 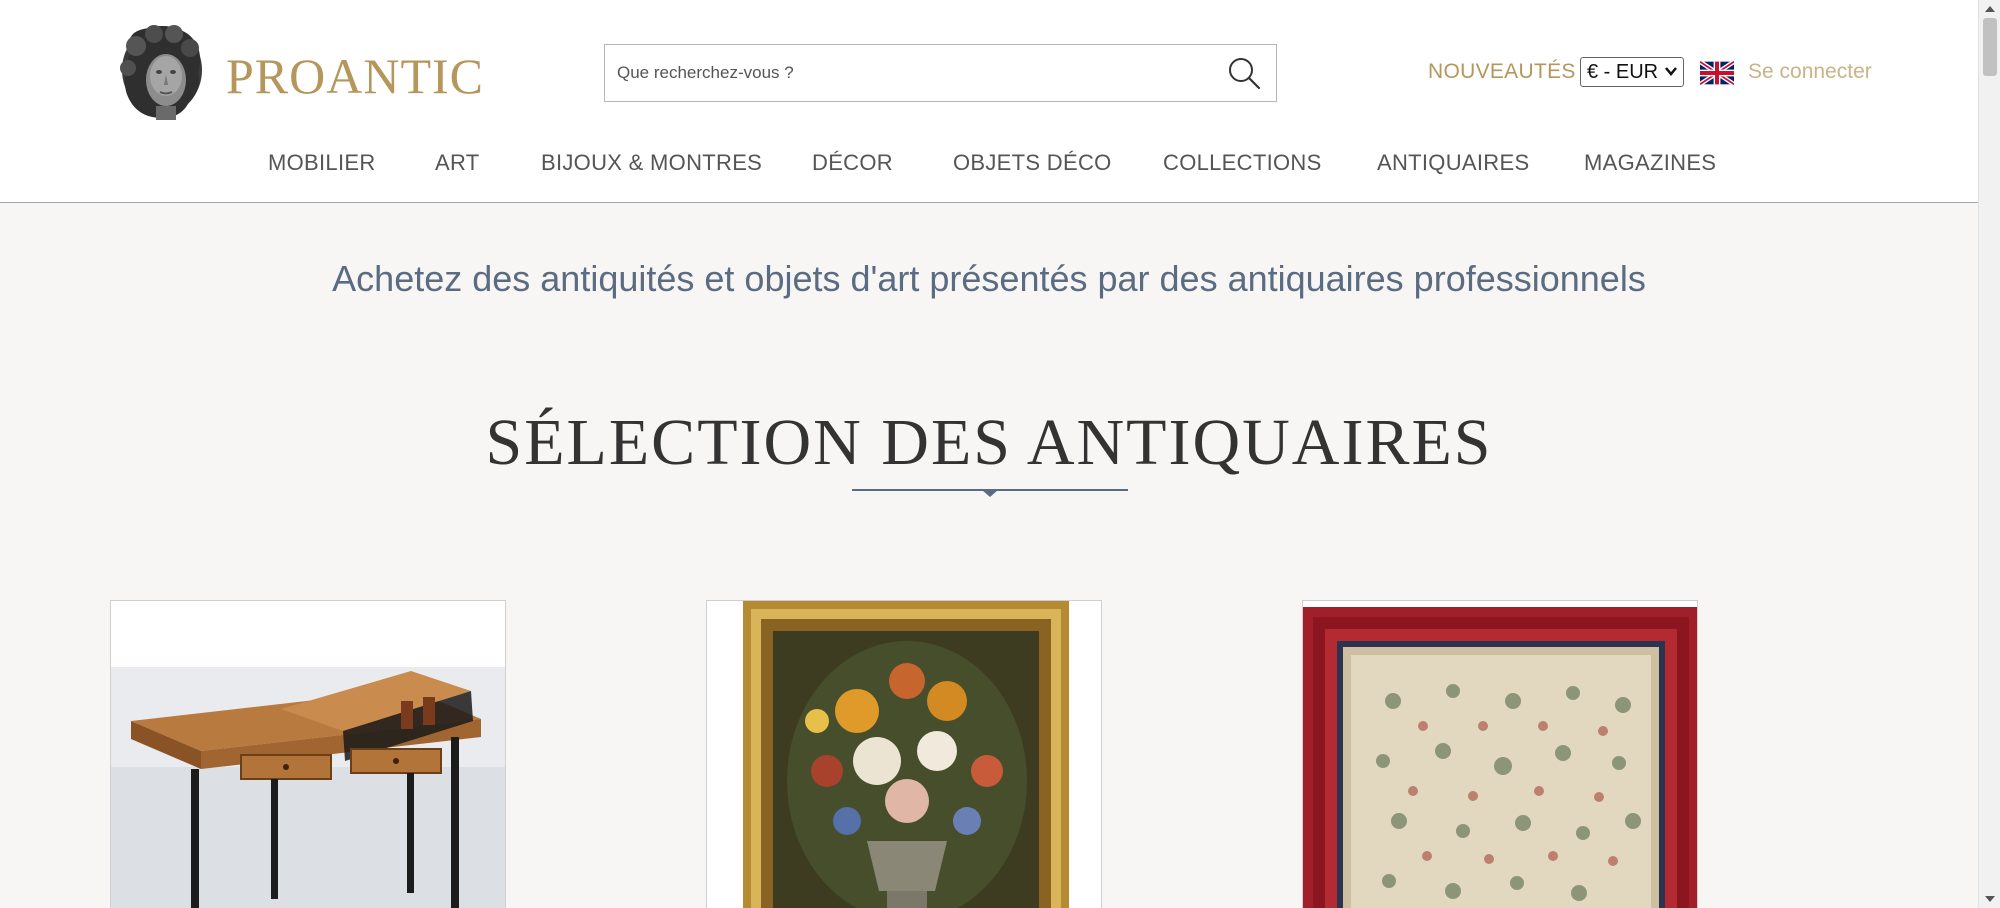 I want to click on search-box, so click(x=940, y=73).